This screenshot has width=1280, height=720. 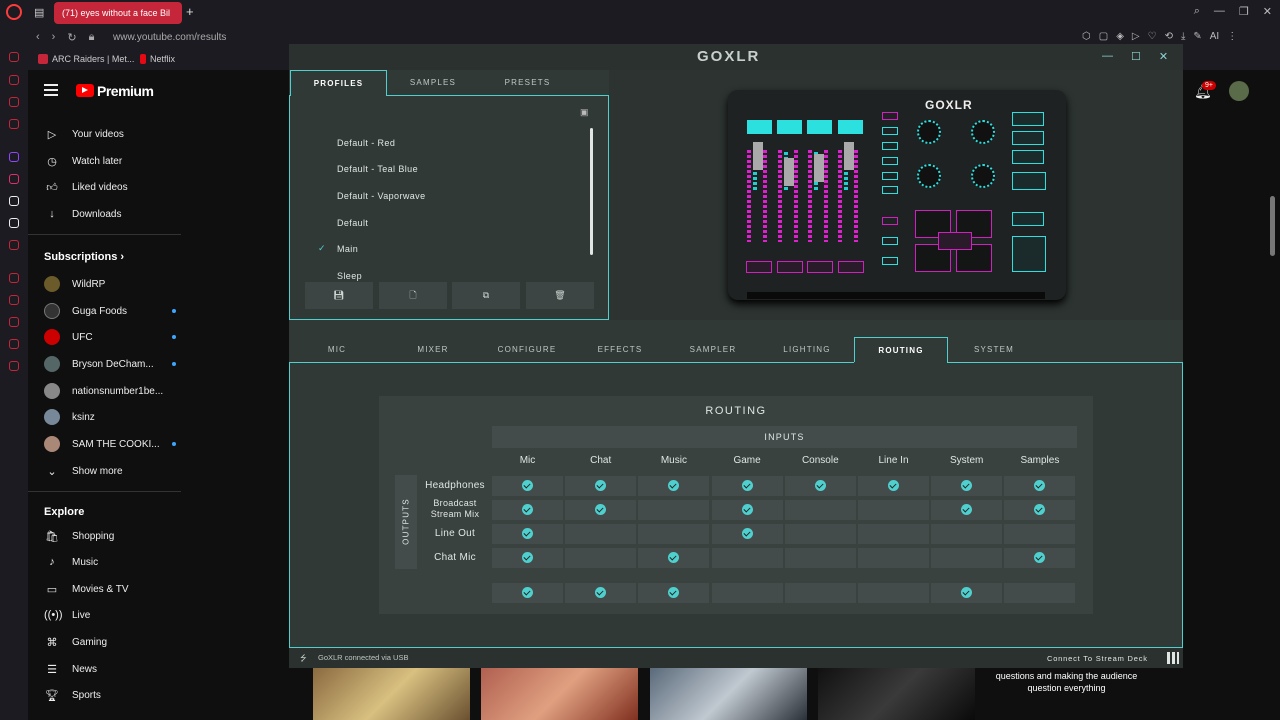 What do you see at coordinates (591, 191) in the screenshot?
I see `profile-scrollbar` at bounding box center [591, 191].